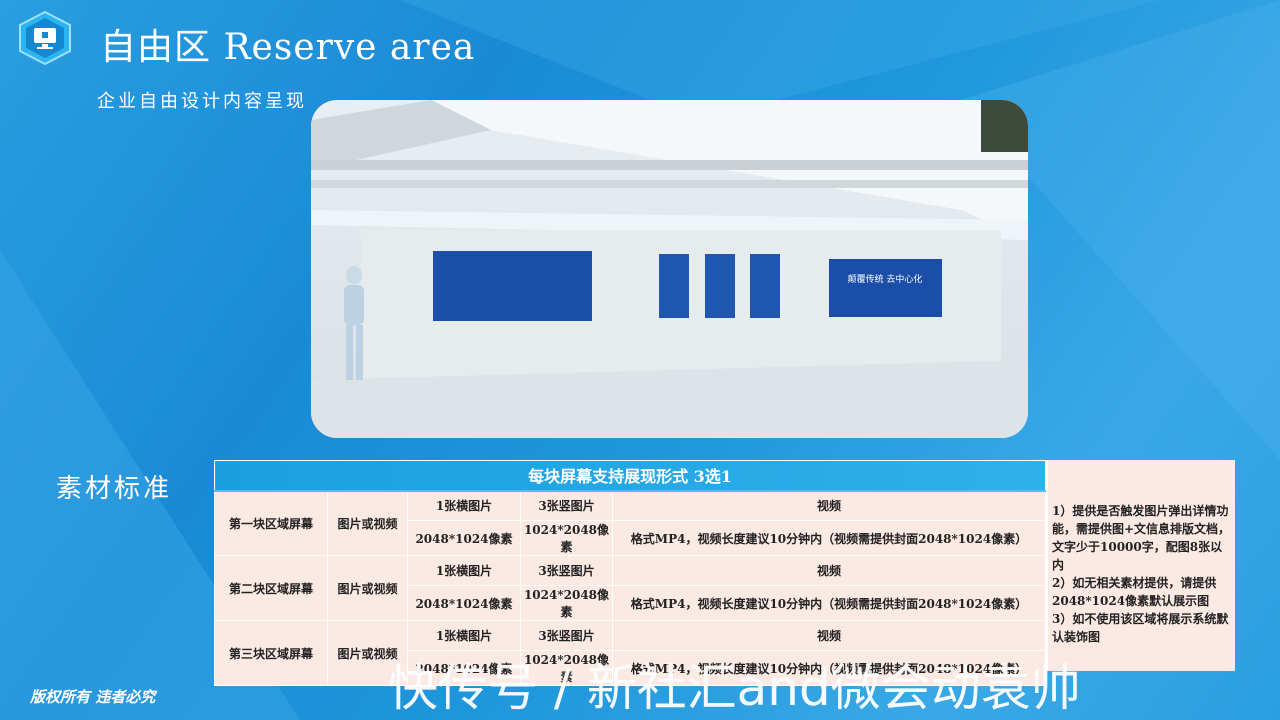  What do you see at coordinates (1140, 628) in the screenshot?
I see `note-item: 3）如不使用该区域将展示系统默认装饰图` at bounding box center [1140, 628].